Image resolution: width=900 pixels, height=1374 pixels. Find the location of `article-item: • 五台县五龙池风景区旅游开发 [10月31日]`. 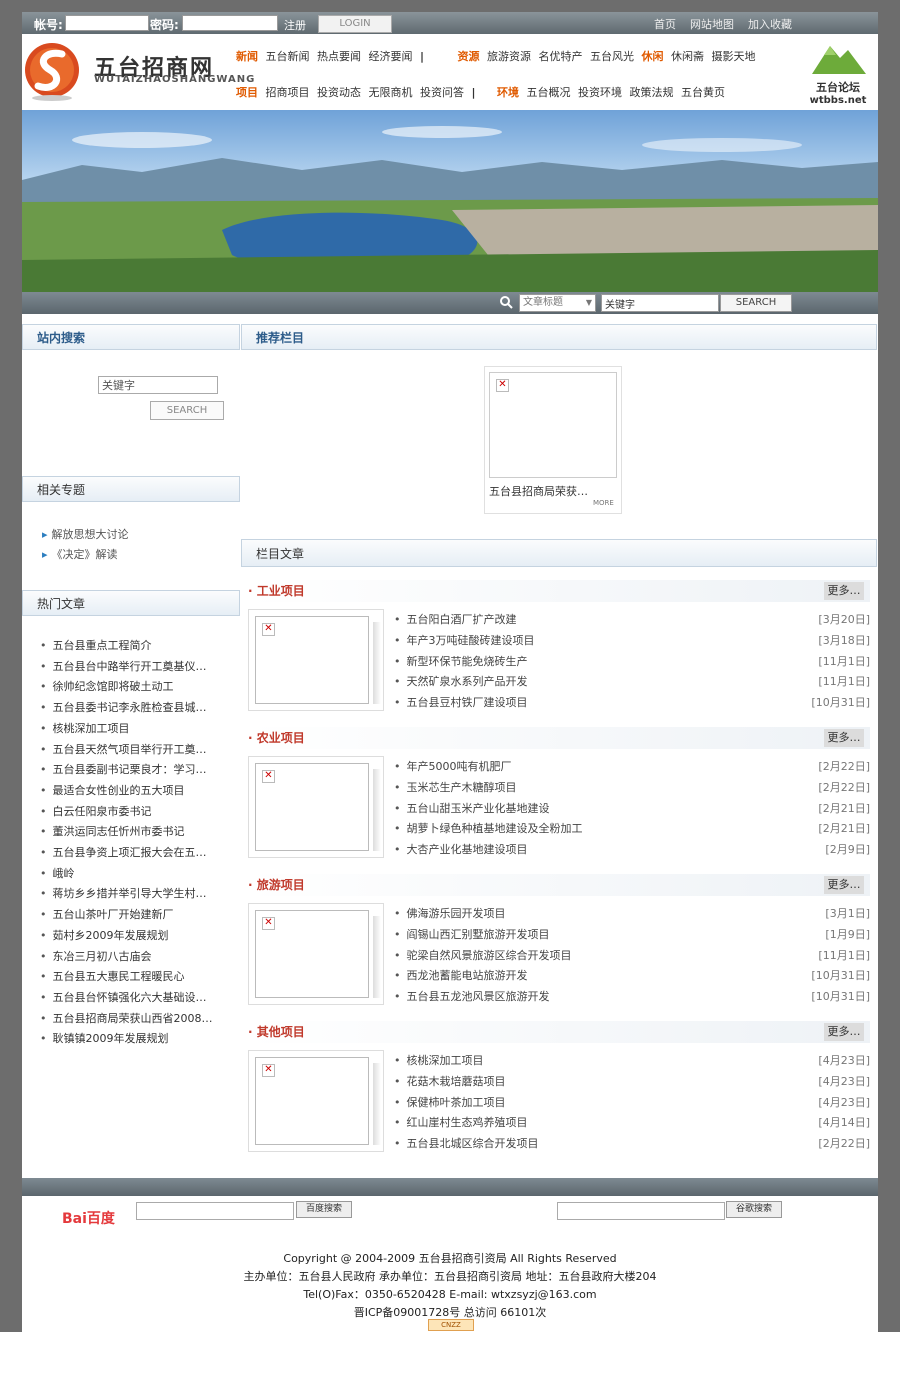

article-item: • 五台县五龙池风景区旅游开发 [10月31日] is located at coordinates (632, 996).